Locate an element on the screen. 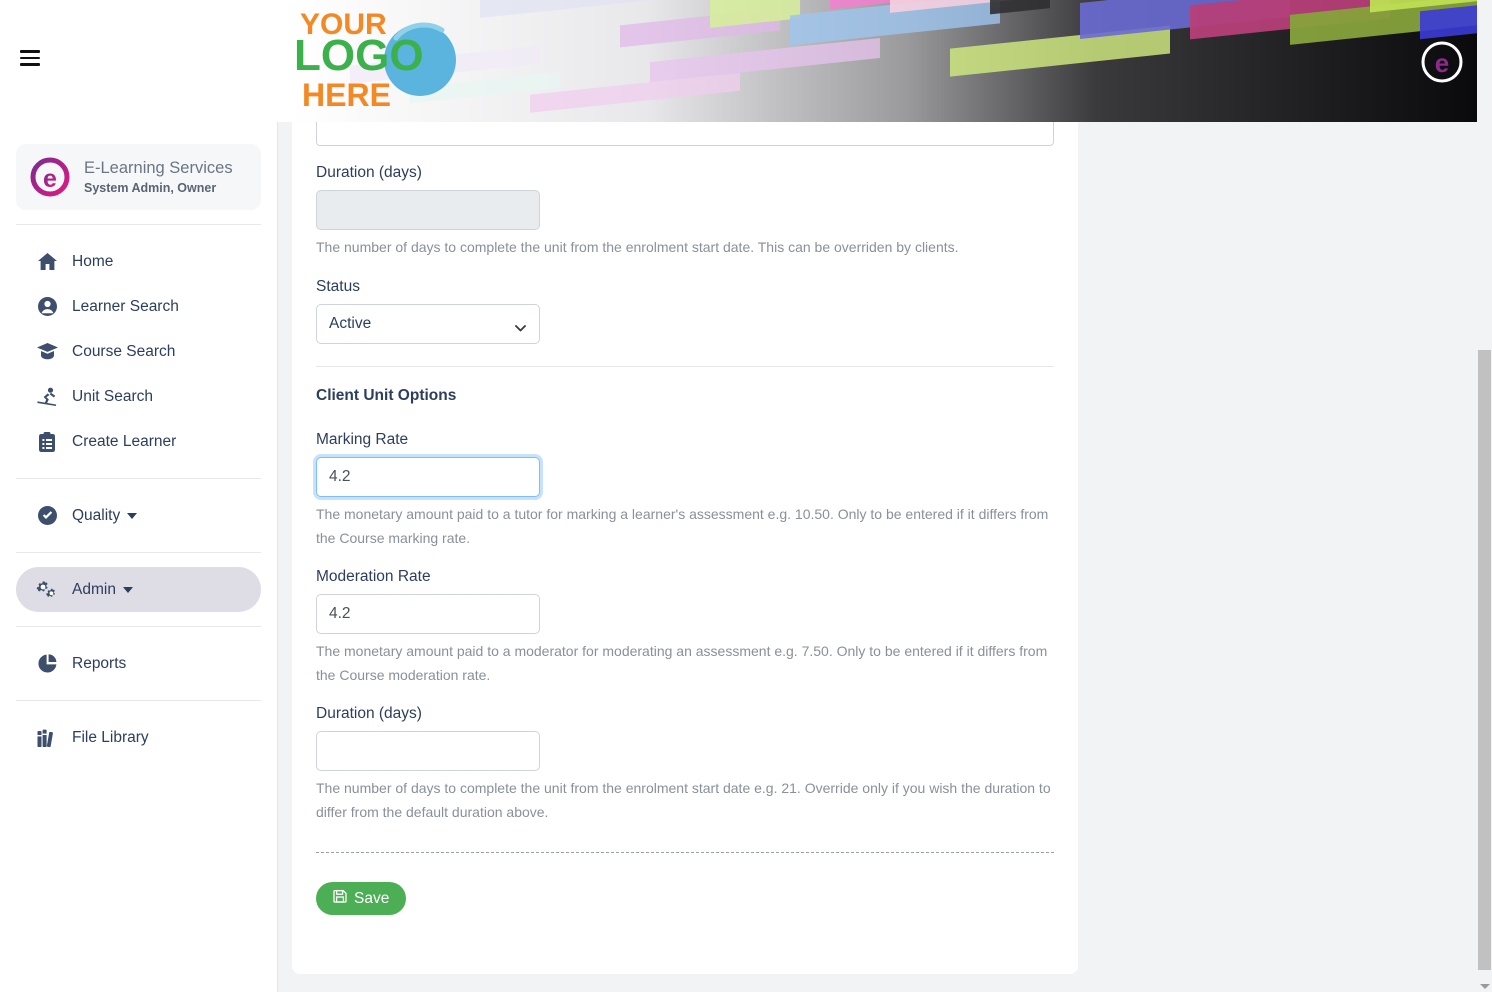  sidebar-item-label: Quality is located at coordinates (96, 515).